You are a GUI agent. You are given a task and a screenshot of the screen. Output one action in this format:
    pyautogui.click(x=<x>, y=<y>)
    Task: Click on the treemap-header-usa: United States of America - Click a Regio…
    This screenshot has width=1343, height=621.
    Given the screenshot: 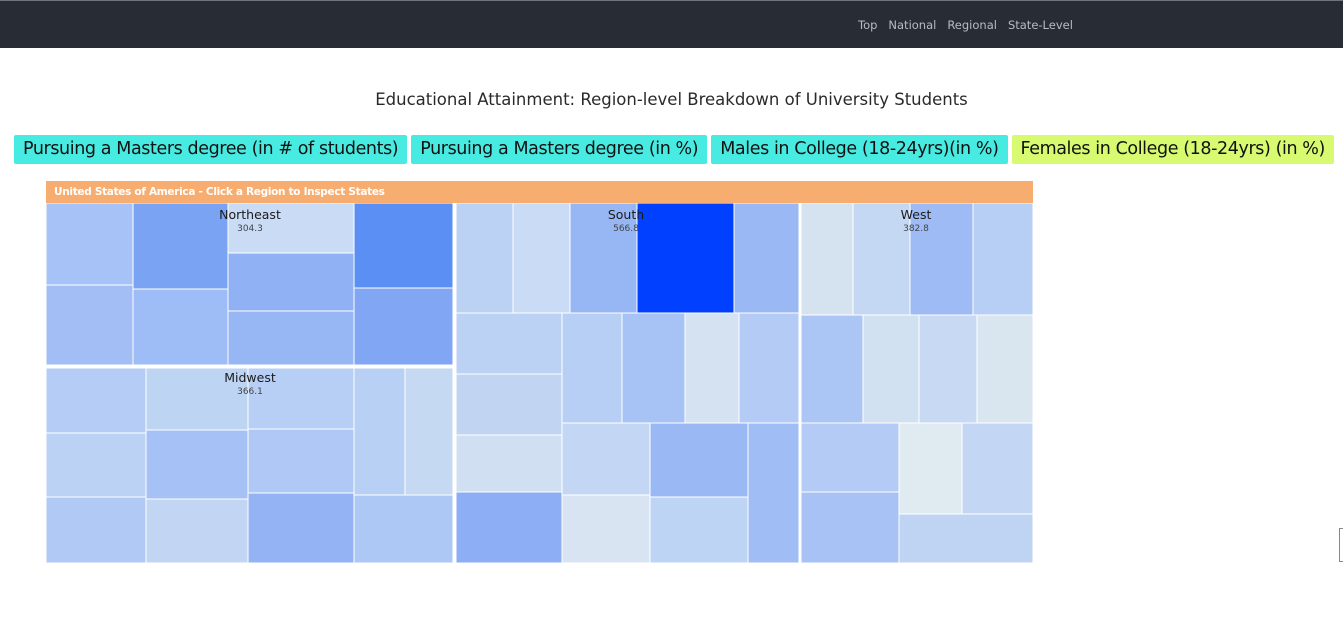 What is the action you would take?
    pyautogui.click(x=539, y=192)
    